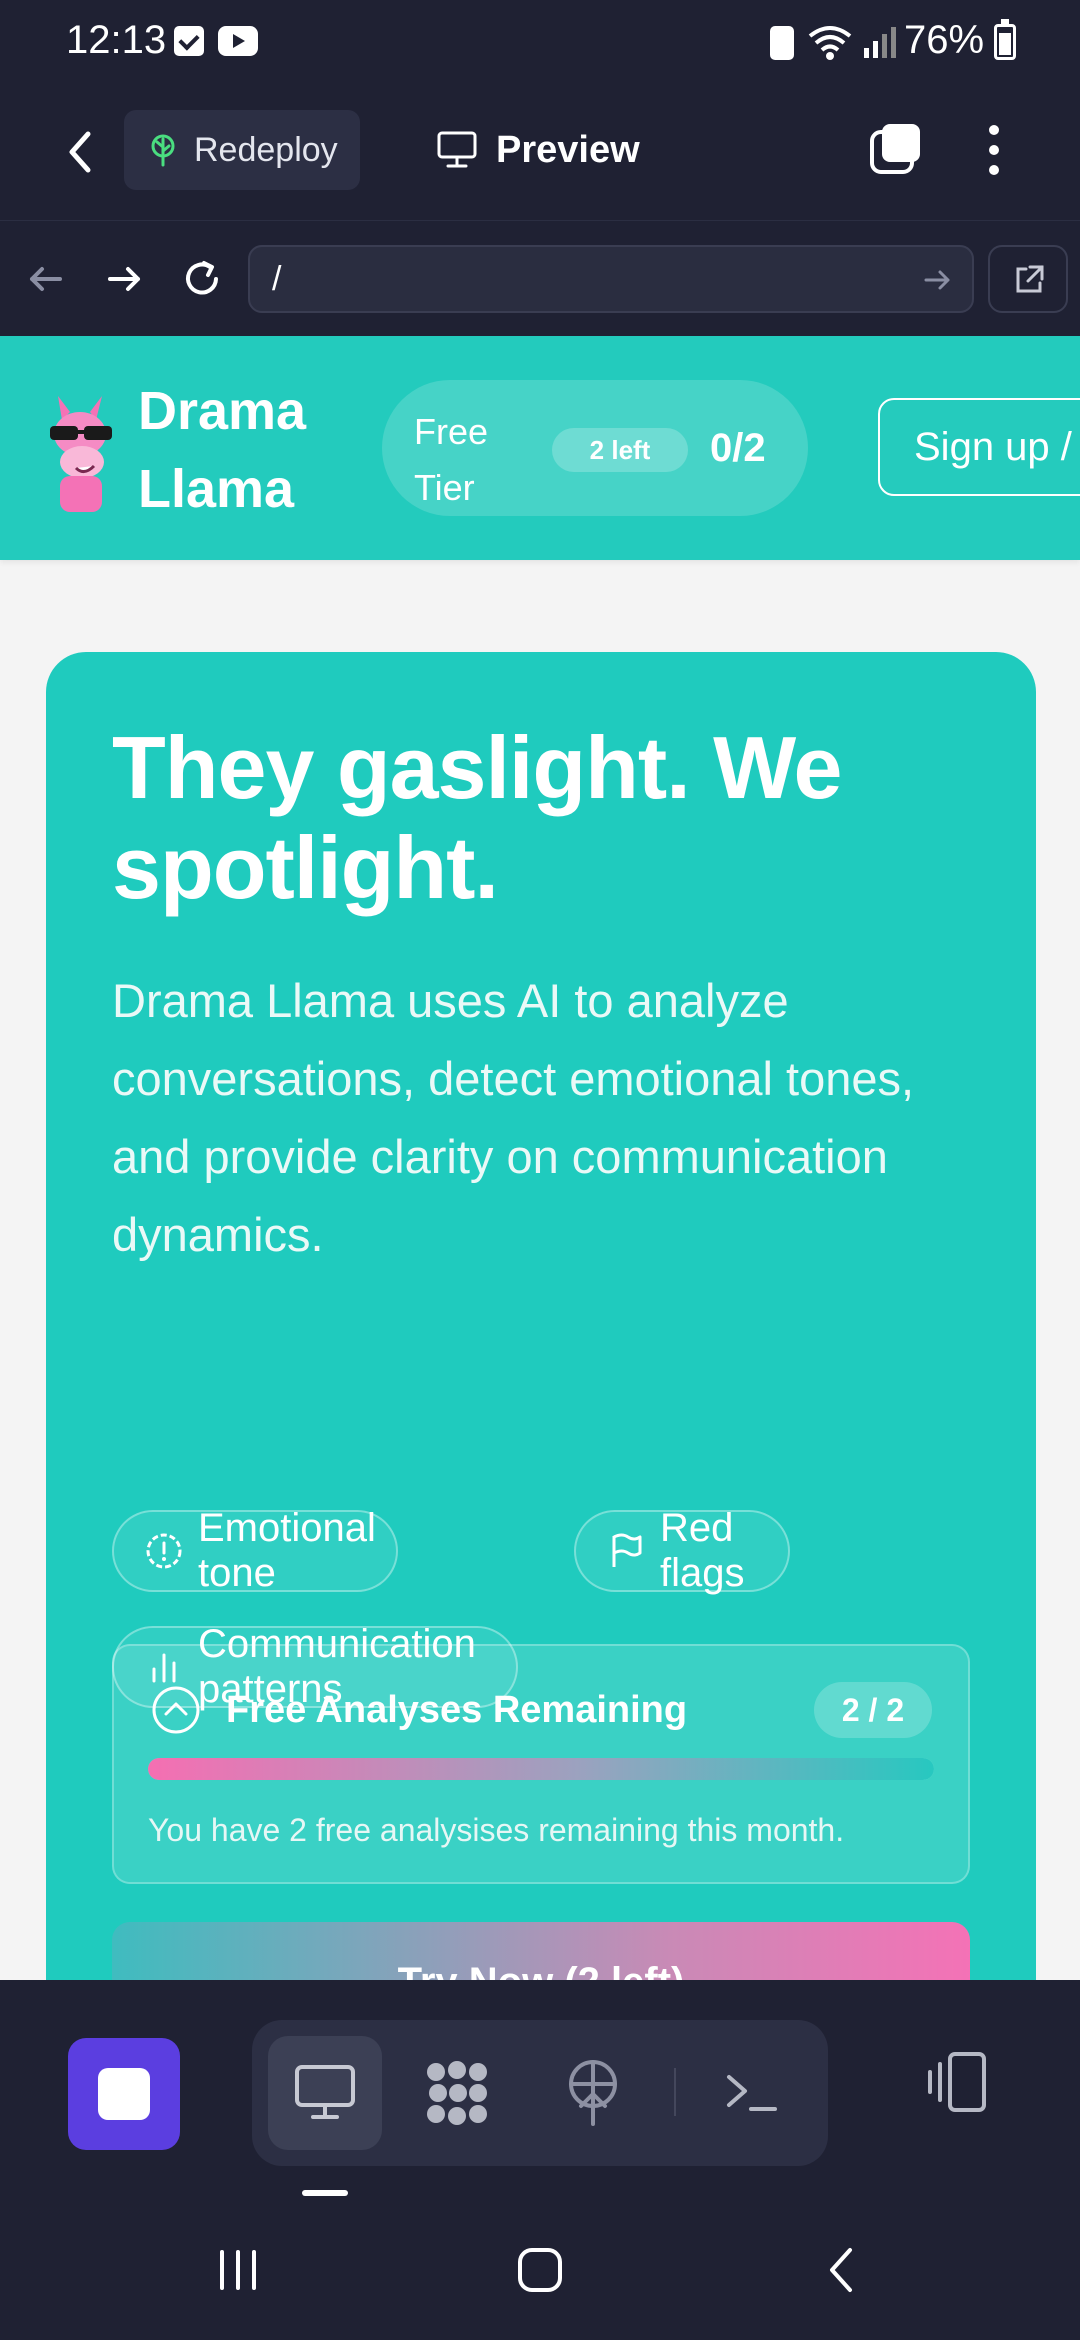 The height and width of the screenshot is (2340, 1080). Describe the element at coordinates (116, 40) in the screenshot. I see `status-time: 12:13` at that location.